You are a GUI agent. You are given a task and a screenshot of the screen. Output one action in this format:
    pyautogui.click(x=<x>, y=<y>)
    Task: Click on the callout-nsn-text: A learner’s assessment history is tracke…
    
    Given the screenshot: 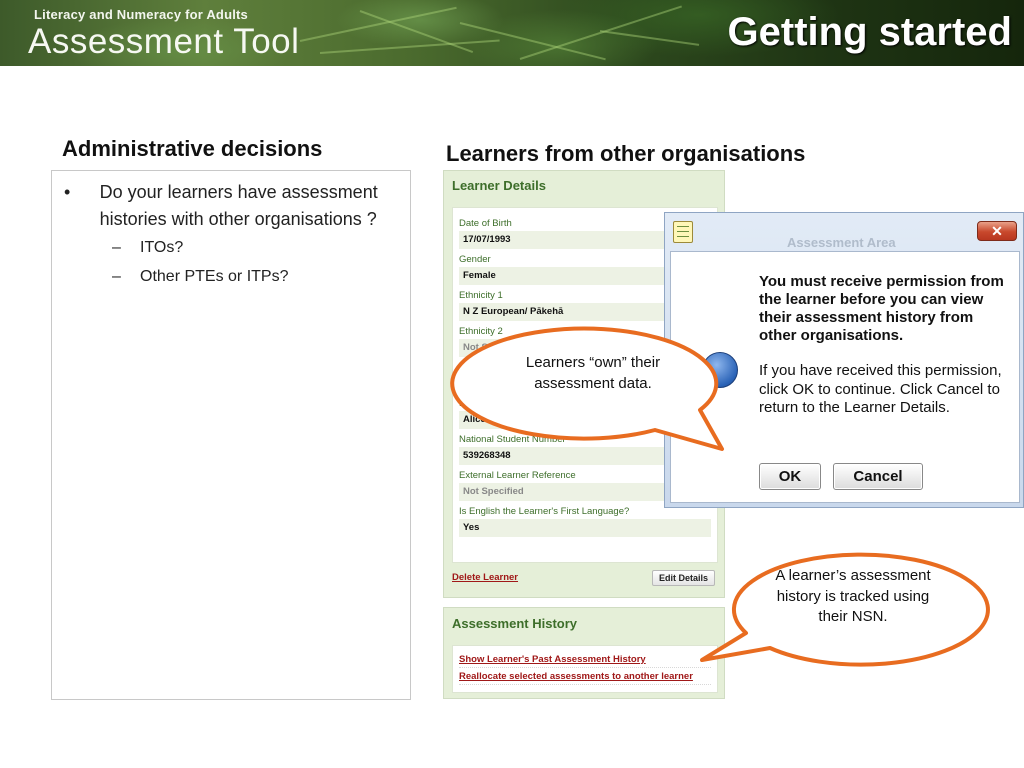 What is the action you would take?
    pyautogui.click(x=853, y=596)
    